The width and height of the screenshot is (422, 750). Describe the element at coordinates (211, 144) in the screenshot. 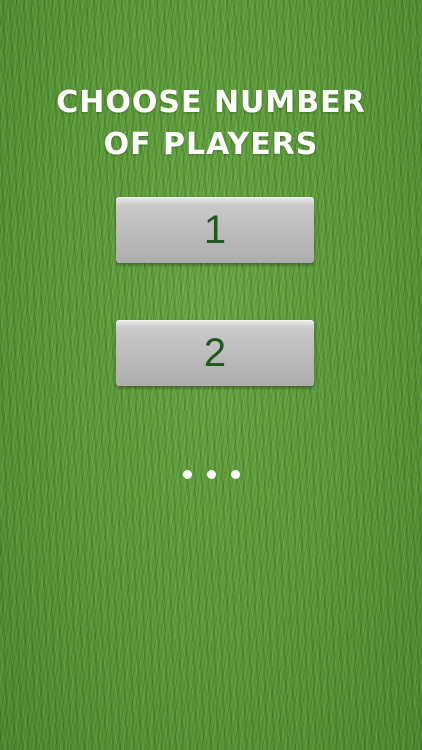

I see `title-line-2: OF PLAYERS` at that location.